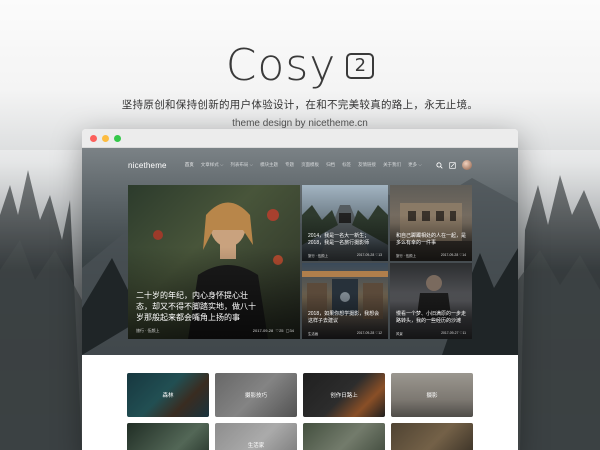  What do you see at coordinates (281, 330) in the screenshot?
I see `card-likes: 25` at bounding box center [281, 330].